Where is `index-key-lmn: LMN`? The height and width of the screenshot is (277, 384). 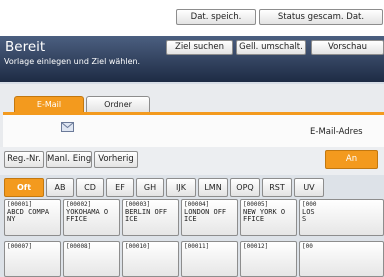
index-key-lmn: LMN is located at coordinates (213, 187).